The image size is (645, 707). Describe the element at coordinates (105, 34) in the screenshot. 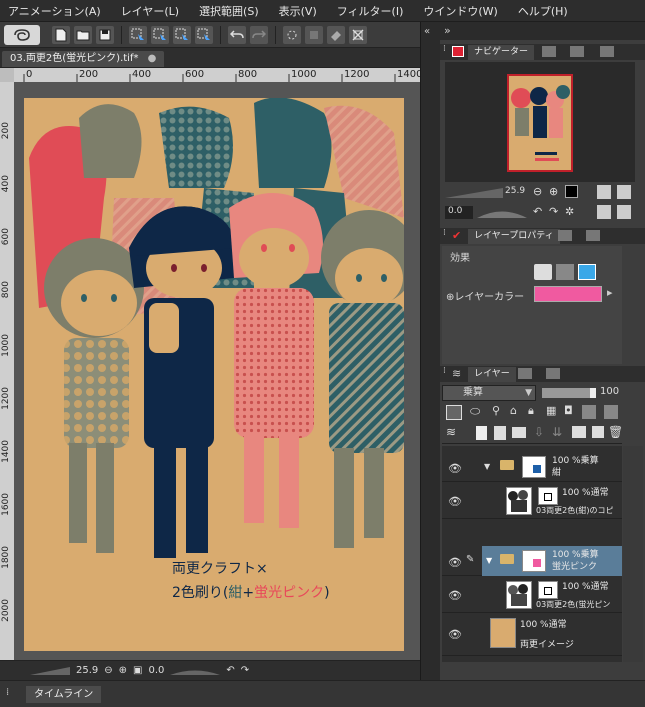

I see `save-icon` at that location.